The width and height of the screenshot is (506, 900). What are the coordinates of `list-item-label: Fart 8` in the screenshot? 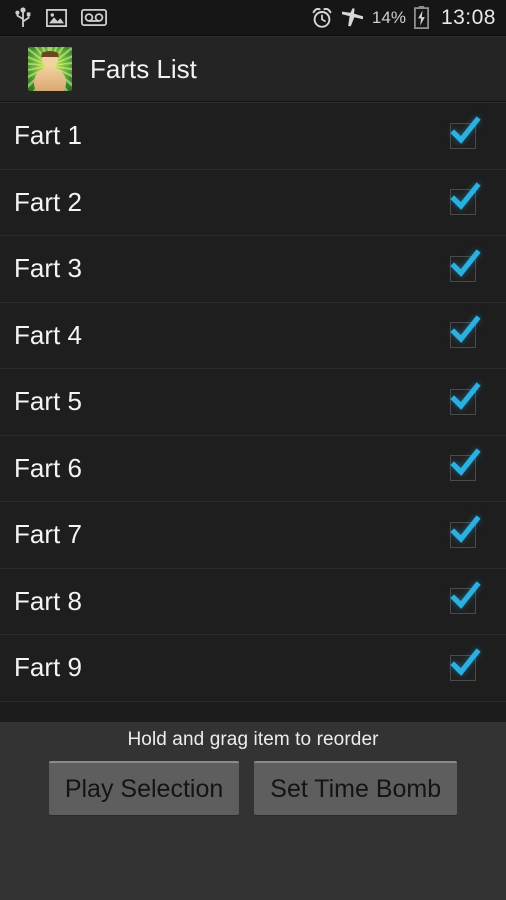 It's located at (48, 600).